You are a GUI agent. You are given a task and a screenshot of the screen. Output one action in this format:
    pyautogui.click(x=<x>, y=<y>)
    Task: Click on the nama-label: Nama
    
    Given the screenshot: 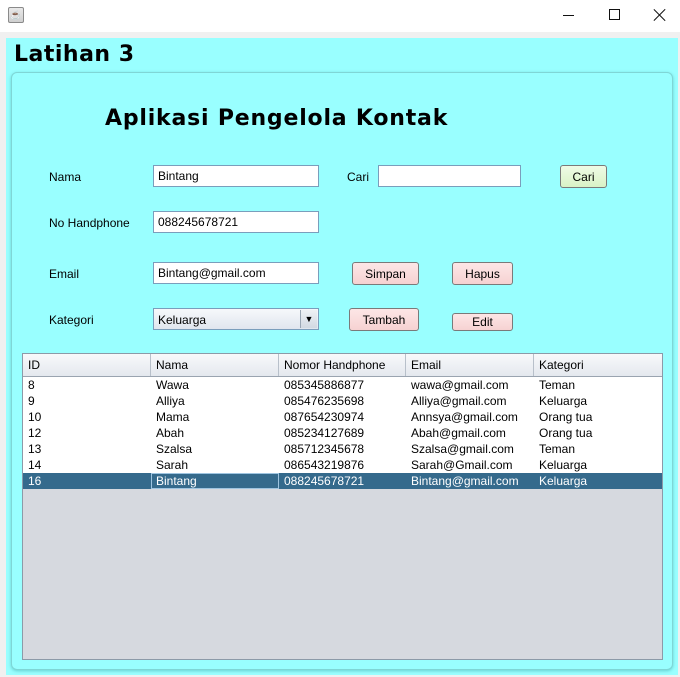 What is the action you would take?
    pyautogui.click(x=65, y=177)
    